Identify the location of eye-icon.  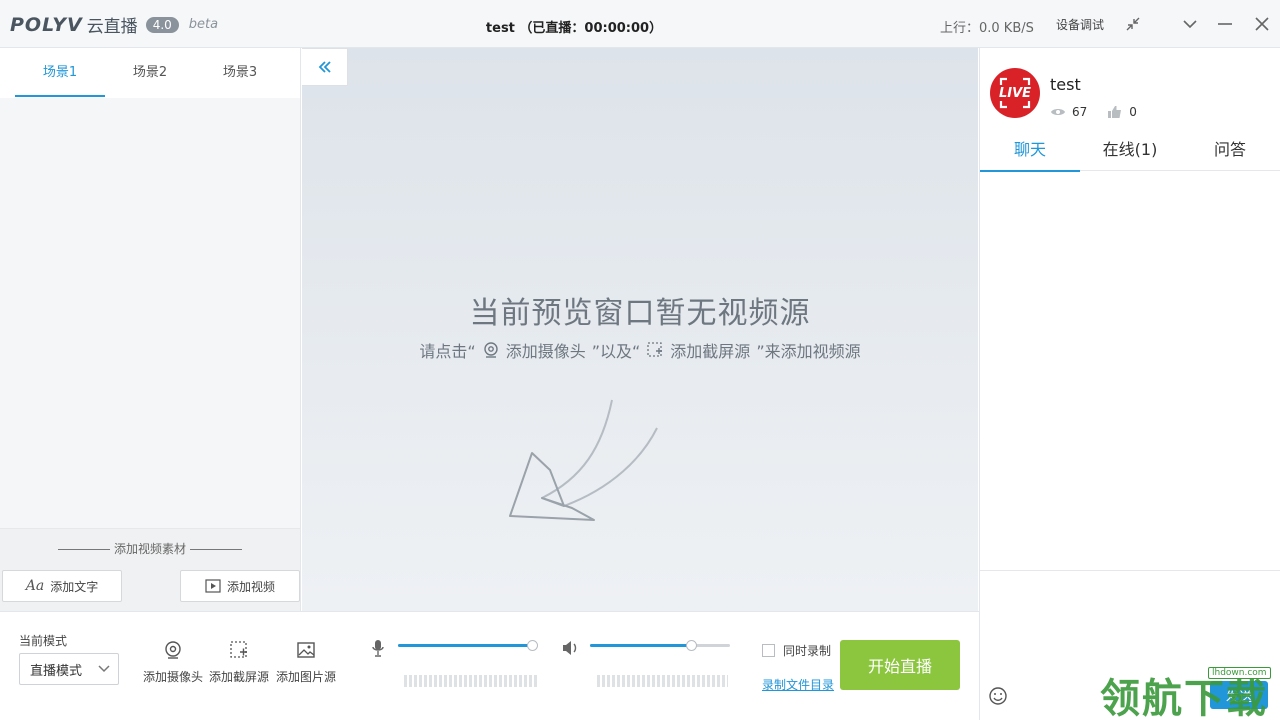
(1058, 112).